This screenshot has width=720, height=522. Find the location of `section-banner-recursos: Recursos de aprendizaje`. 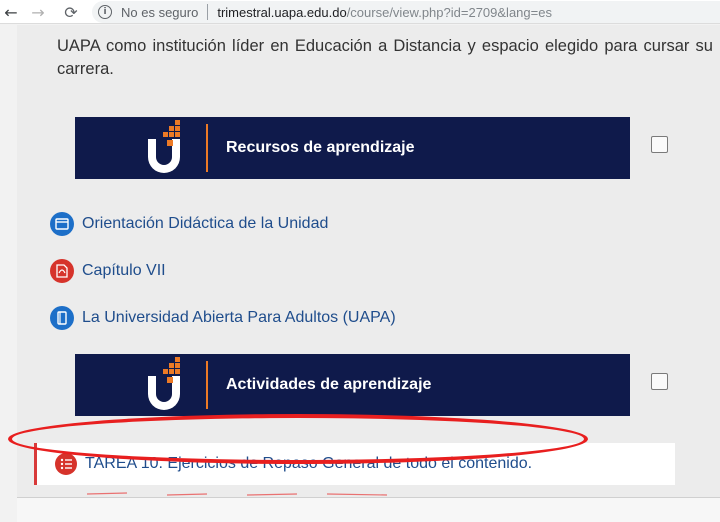

section-banner-recursos: Recursos de aprendizaje is located at coordinates (352, 148).